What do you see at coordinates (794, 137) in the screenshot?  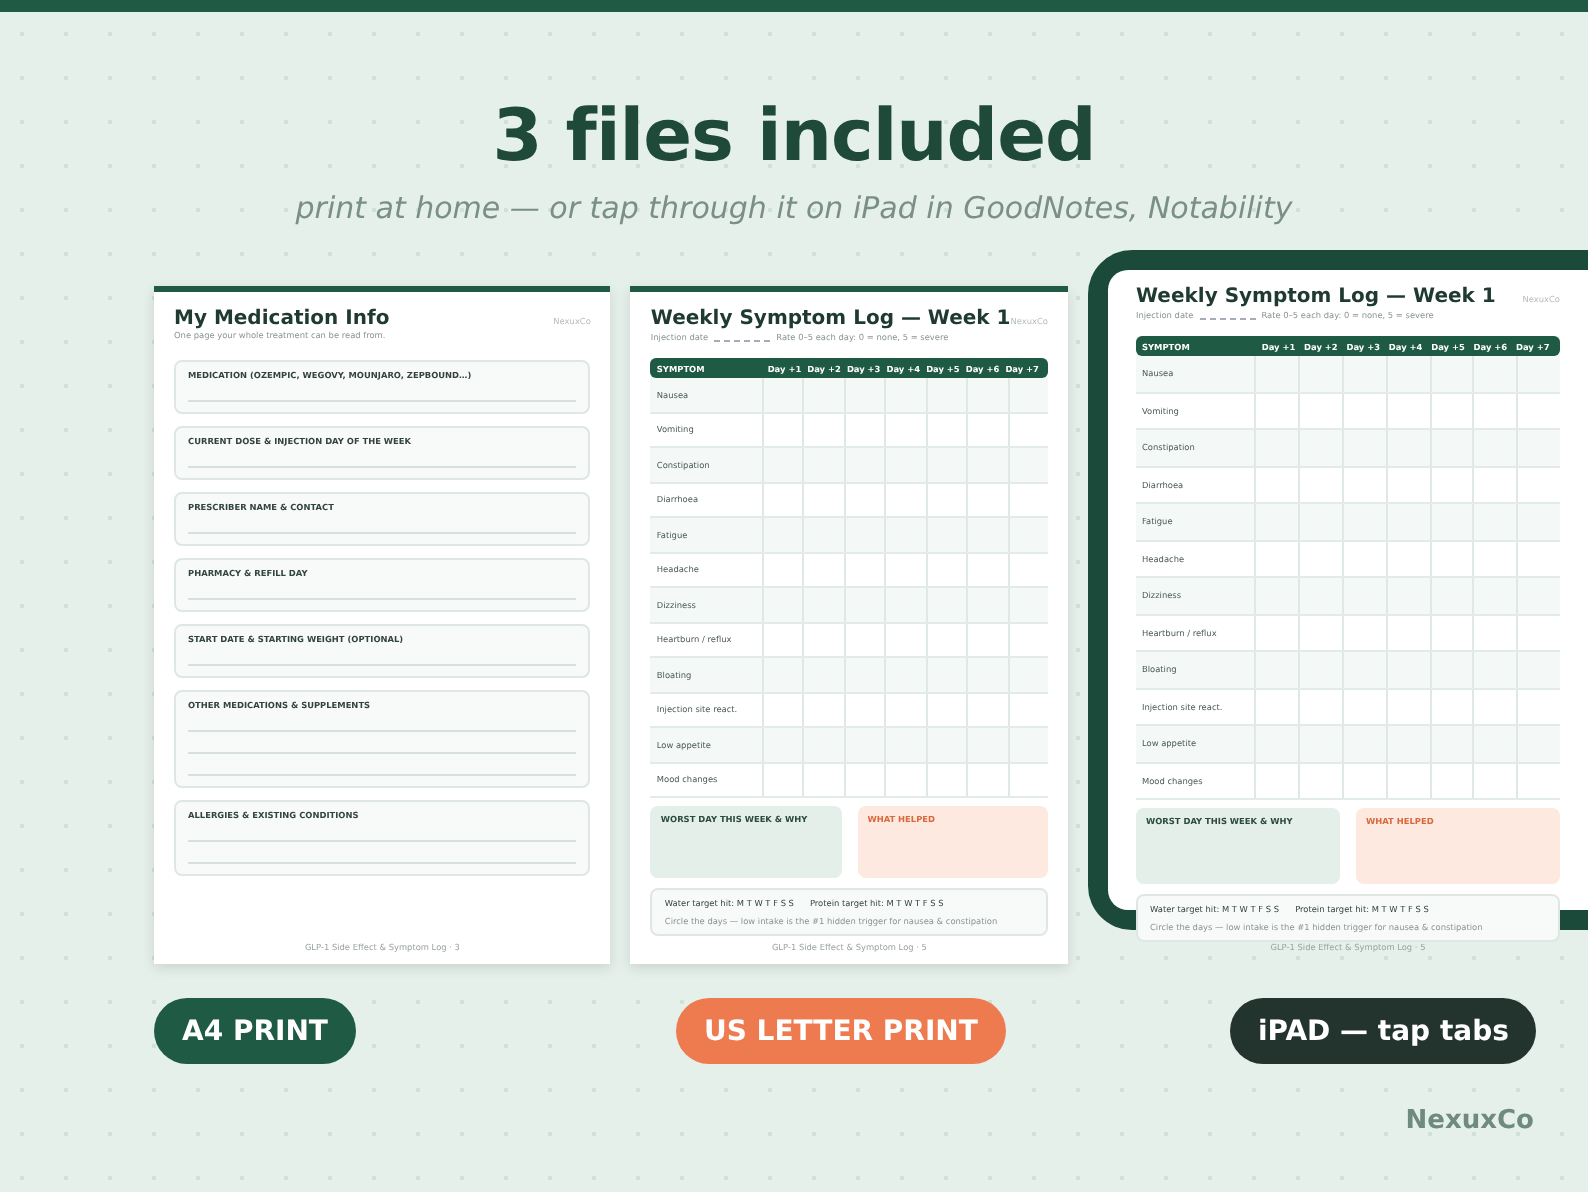 I see `headline: 3 files included` at bounding box center [794, 137].